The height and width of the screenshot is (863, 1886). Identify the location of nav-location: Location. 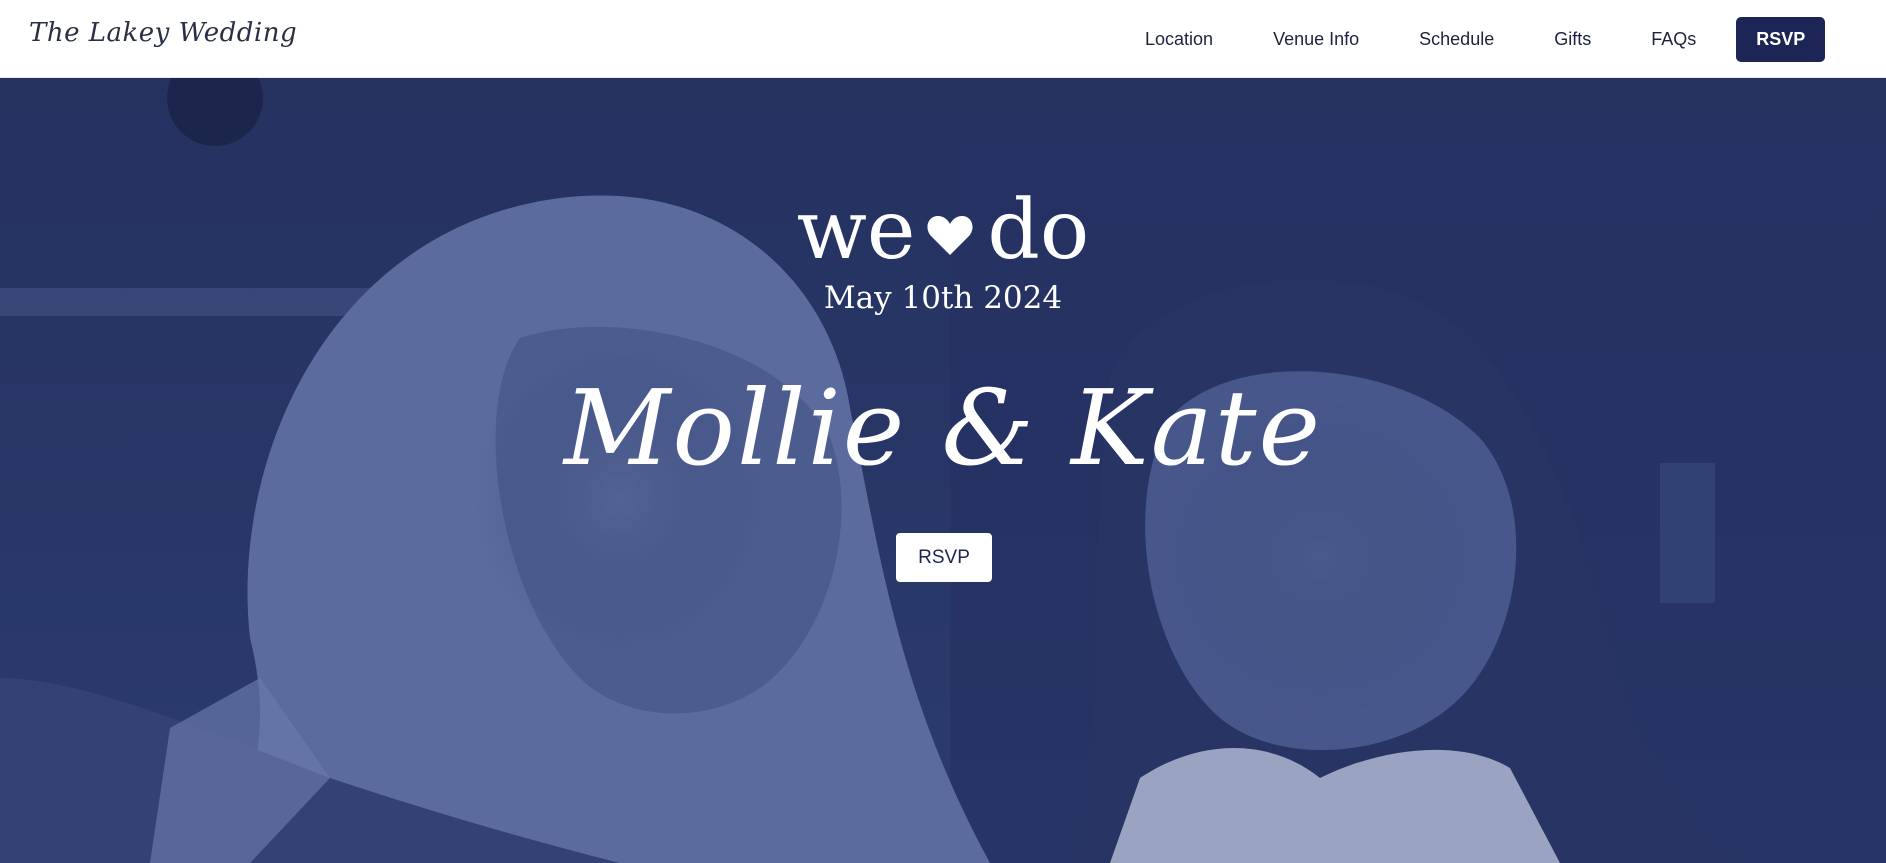
(1179, 39).